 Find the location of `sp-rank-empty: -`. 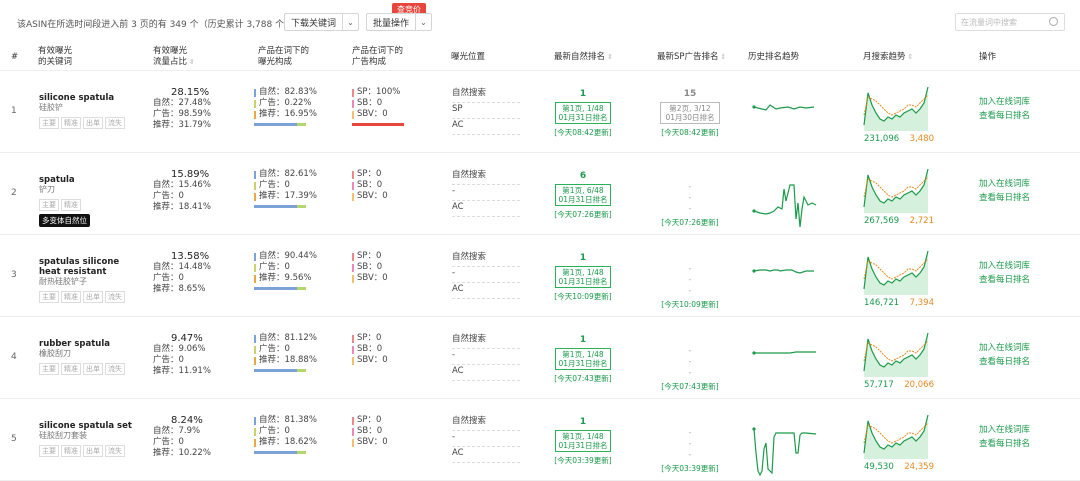

sp-rank-empty: - is located at coordinates (690, 186).